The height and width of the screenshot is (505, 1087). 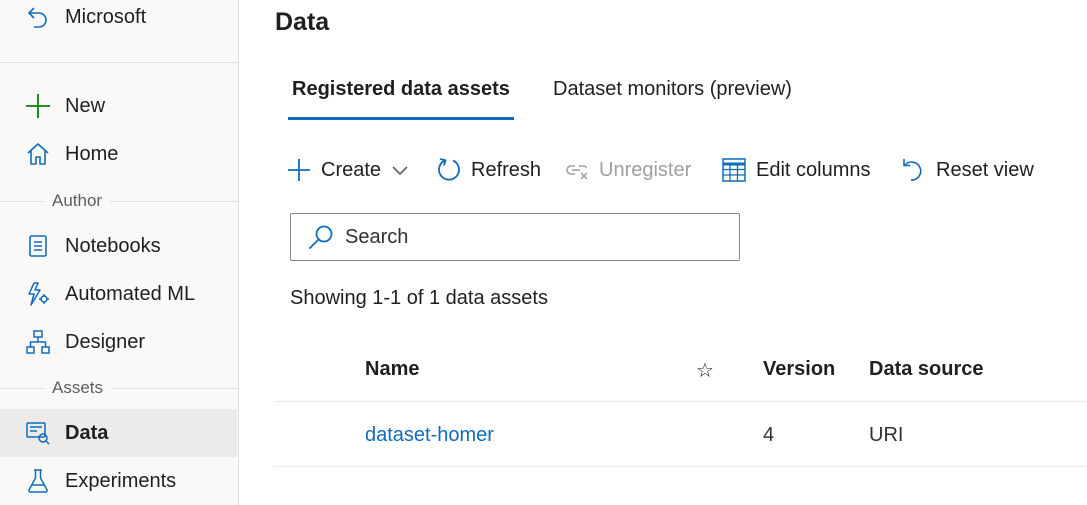 I want to click on reset-view-label: Reset view, so click(x=985, y=169).